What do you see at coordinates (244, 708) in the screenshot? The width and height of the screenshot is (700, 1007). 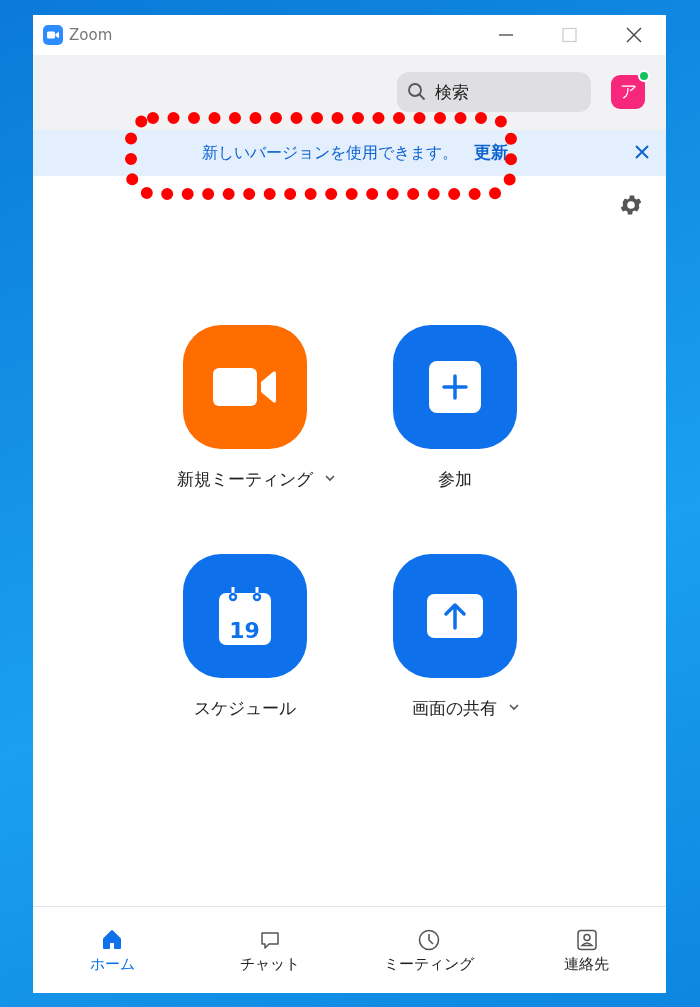 I see `tile-label: スケジュール` at bounding box center [244, 708].